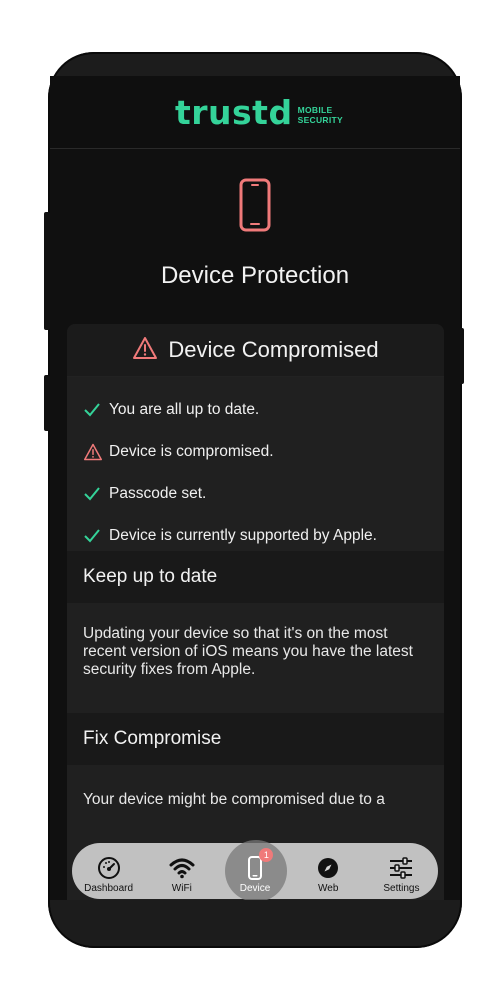 The height and width of the screenshot is (999, 500). What do you see at coordinates (184, 409) in the screenshot?
I see `check-item-label: You are all up to date.` at bounding box center [184, 409].